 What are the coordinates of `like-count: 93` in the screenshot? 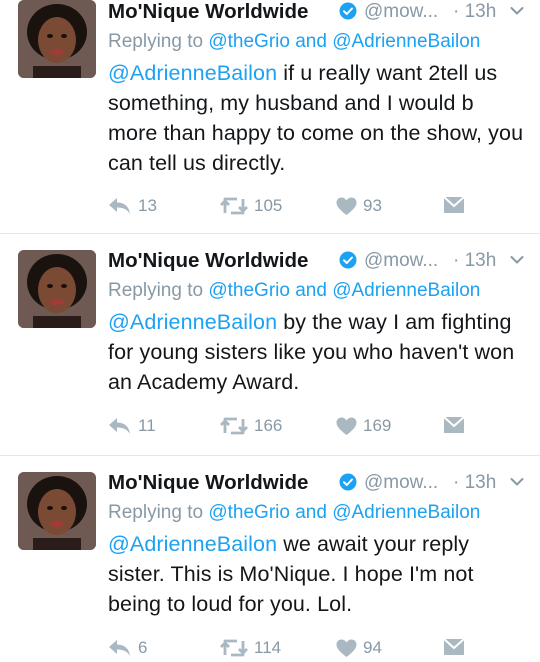 It's located at (372, 205).